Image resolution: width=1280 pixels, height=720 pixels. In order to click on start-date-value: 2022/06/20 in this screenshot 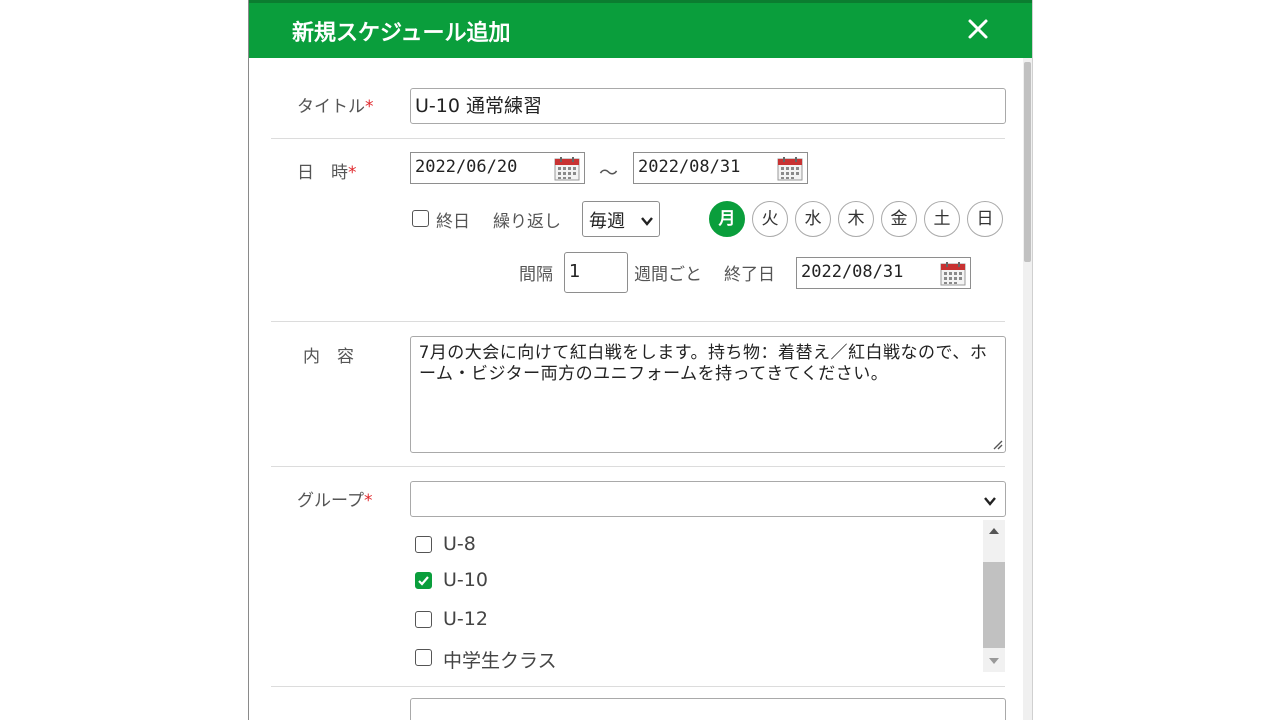, I will do `click(466, 167)`.